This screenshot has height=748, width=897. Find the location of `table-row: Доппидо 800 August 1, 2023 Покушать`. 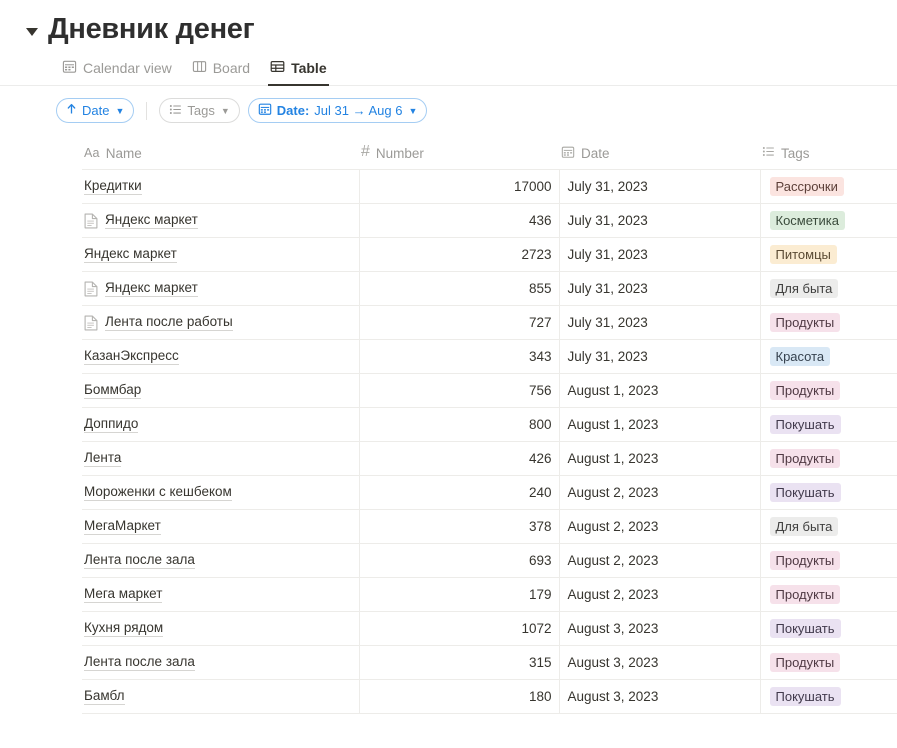

table-row: Доппидо 800 August 1, 2023 Покушать is located at coordinates (489, 425).